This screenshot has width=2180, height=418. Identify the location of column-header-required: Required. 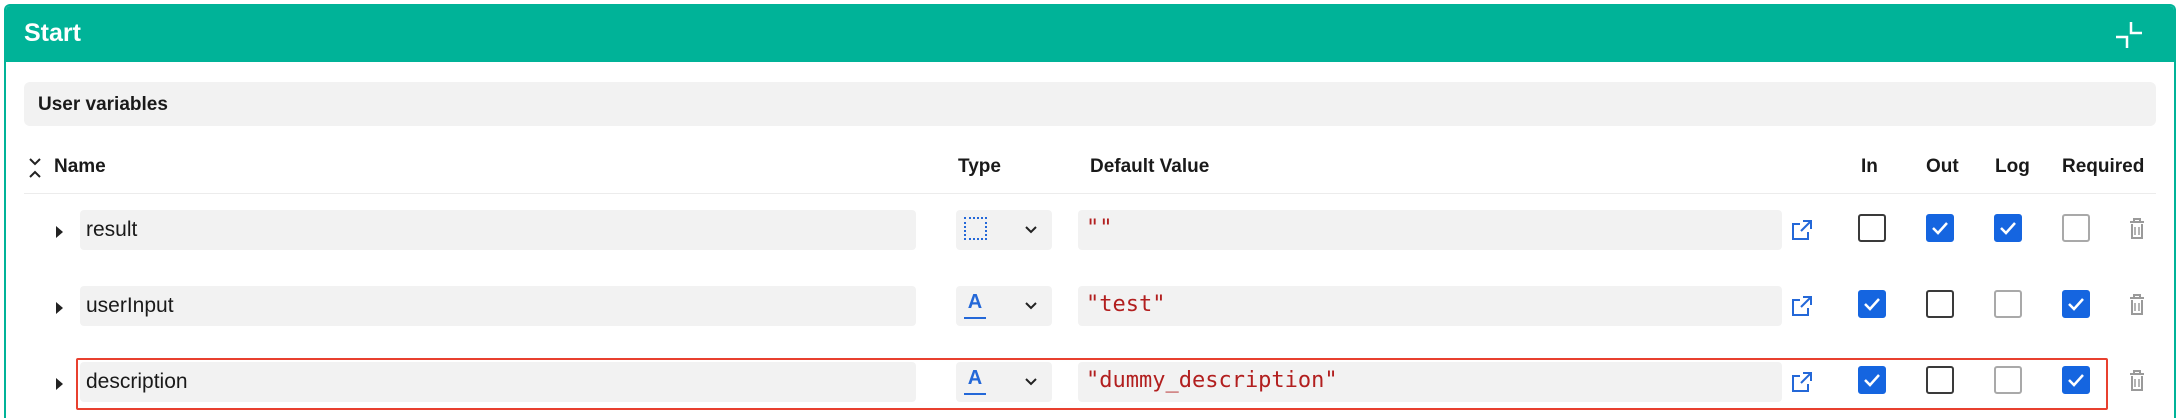
(2103, 166).